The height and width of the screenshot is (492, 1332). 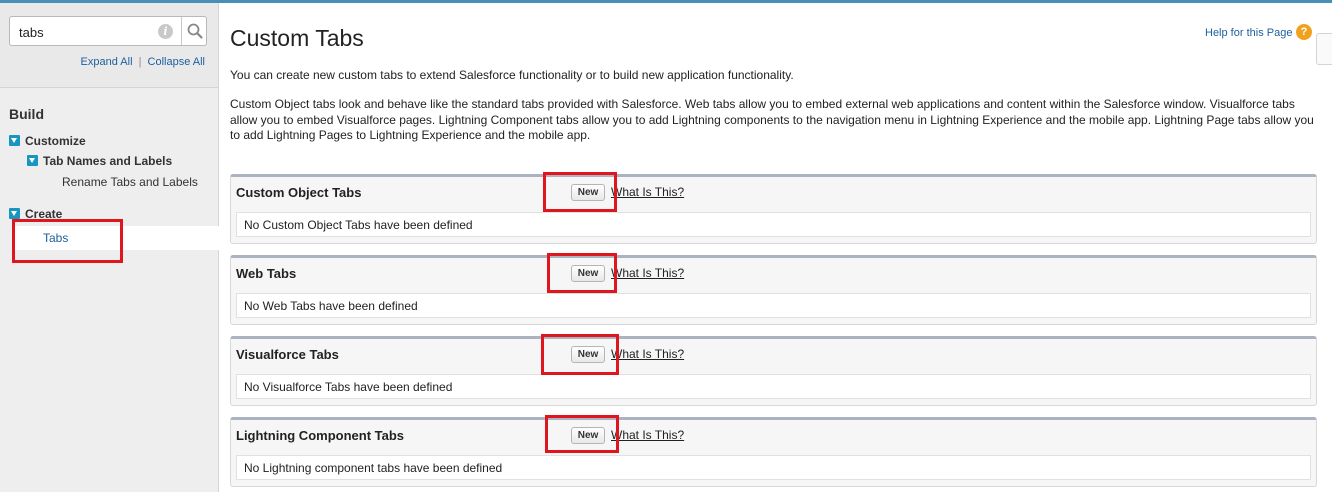 What do you see at coordinates (266, 273) in the screenshot?
I see `section-title: Web Tabs` at bounding box center [266, 273].